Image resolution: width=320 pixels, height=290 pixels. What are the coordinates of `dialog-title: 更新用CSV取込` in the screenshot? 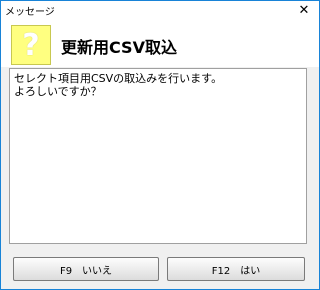 It's located at (119, 47).